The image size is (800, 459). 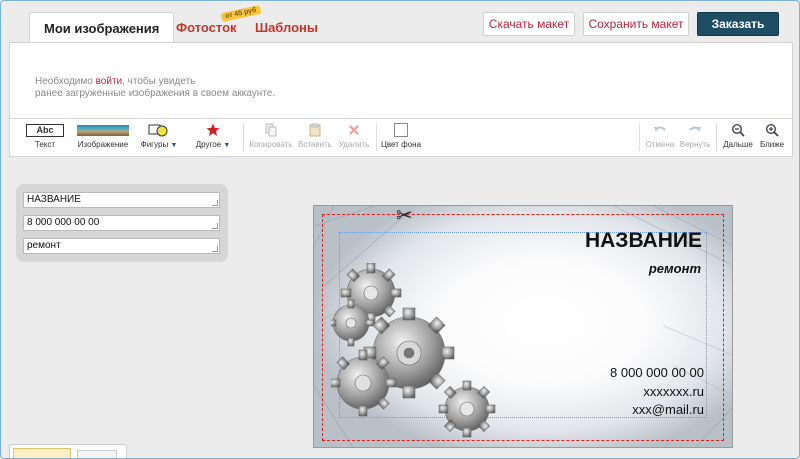 I want to click on gears-image, so click(x=416, y=353).